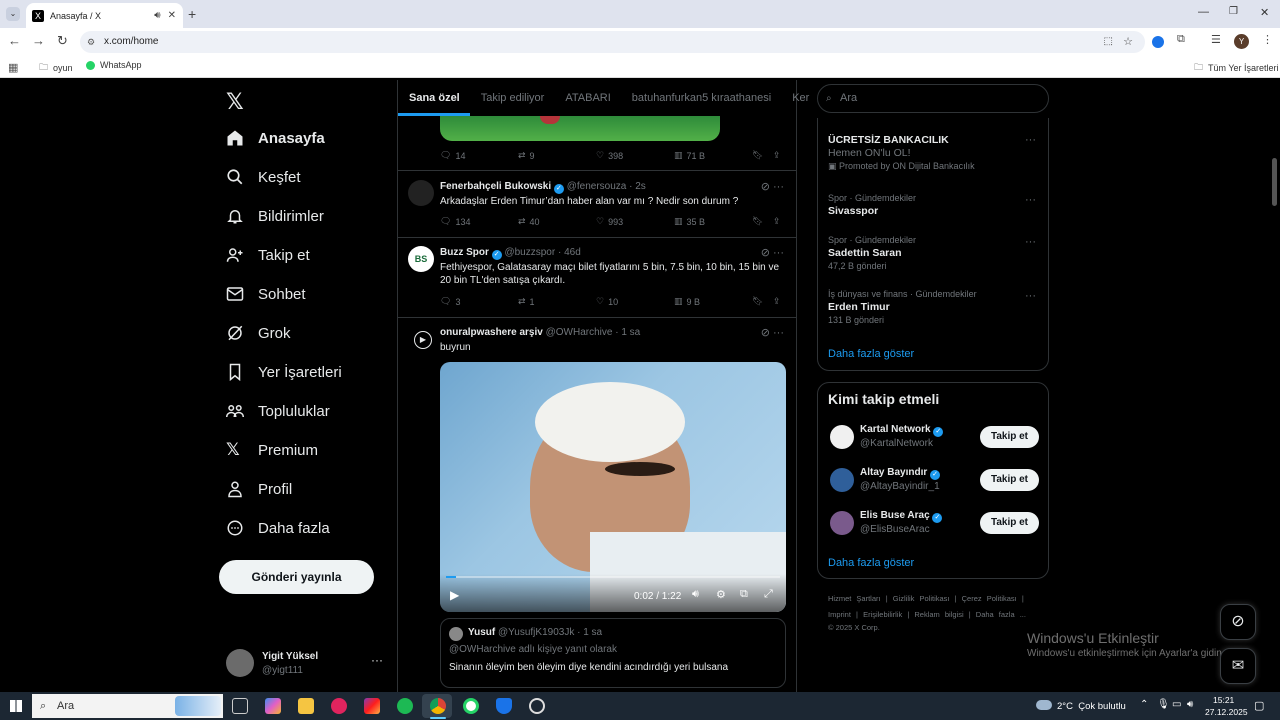 The height and width of the screenshot is (720, 1280). What do you see at coordinates (62, 41) in the screenshot?
I see `reload-icon: ↻` at bounding box center [62, 41].